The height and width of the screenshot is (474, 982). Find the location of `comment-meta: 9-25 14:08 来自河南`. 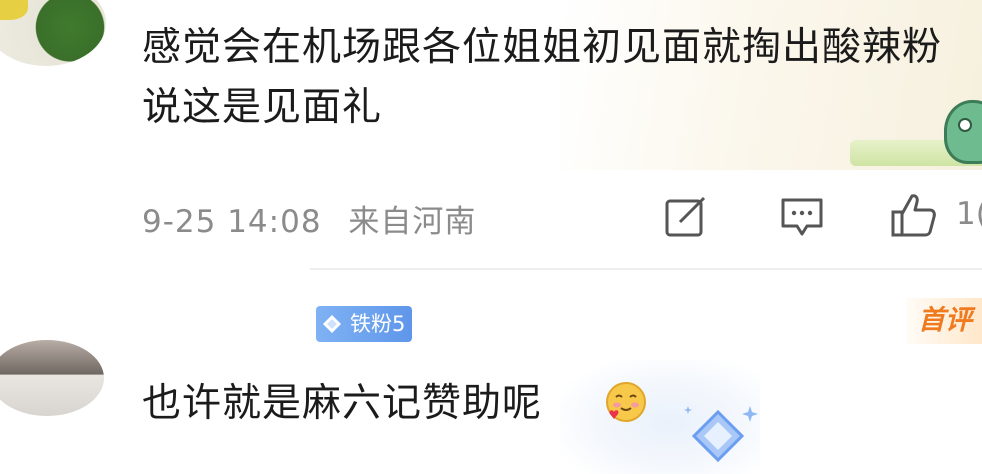

comment-meta: 9-25 14:08 来自河南 is located at coordinates (309, 218).